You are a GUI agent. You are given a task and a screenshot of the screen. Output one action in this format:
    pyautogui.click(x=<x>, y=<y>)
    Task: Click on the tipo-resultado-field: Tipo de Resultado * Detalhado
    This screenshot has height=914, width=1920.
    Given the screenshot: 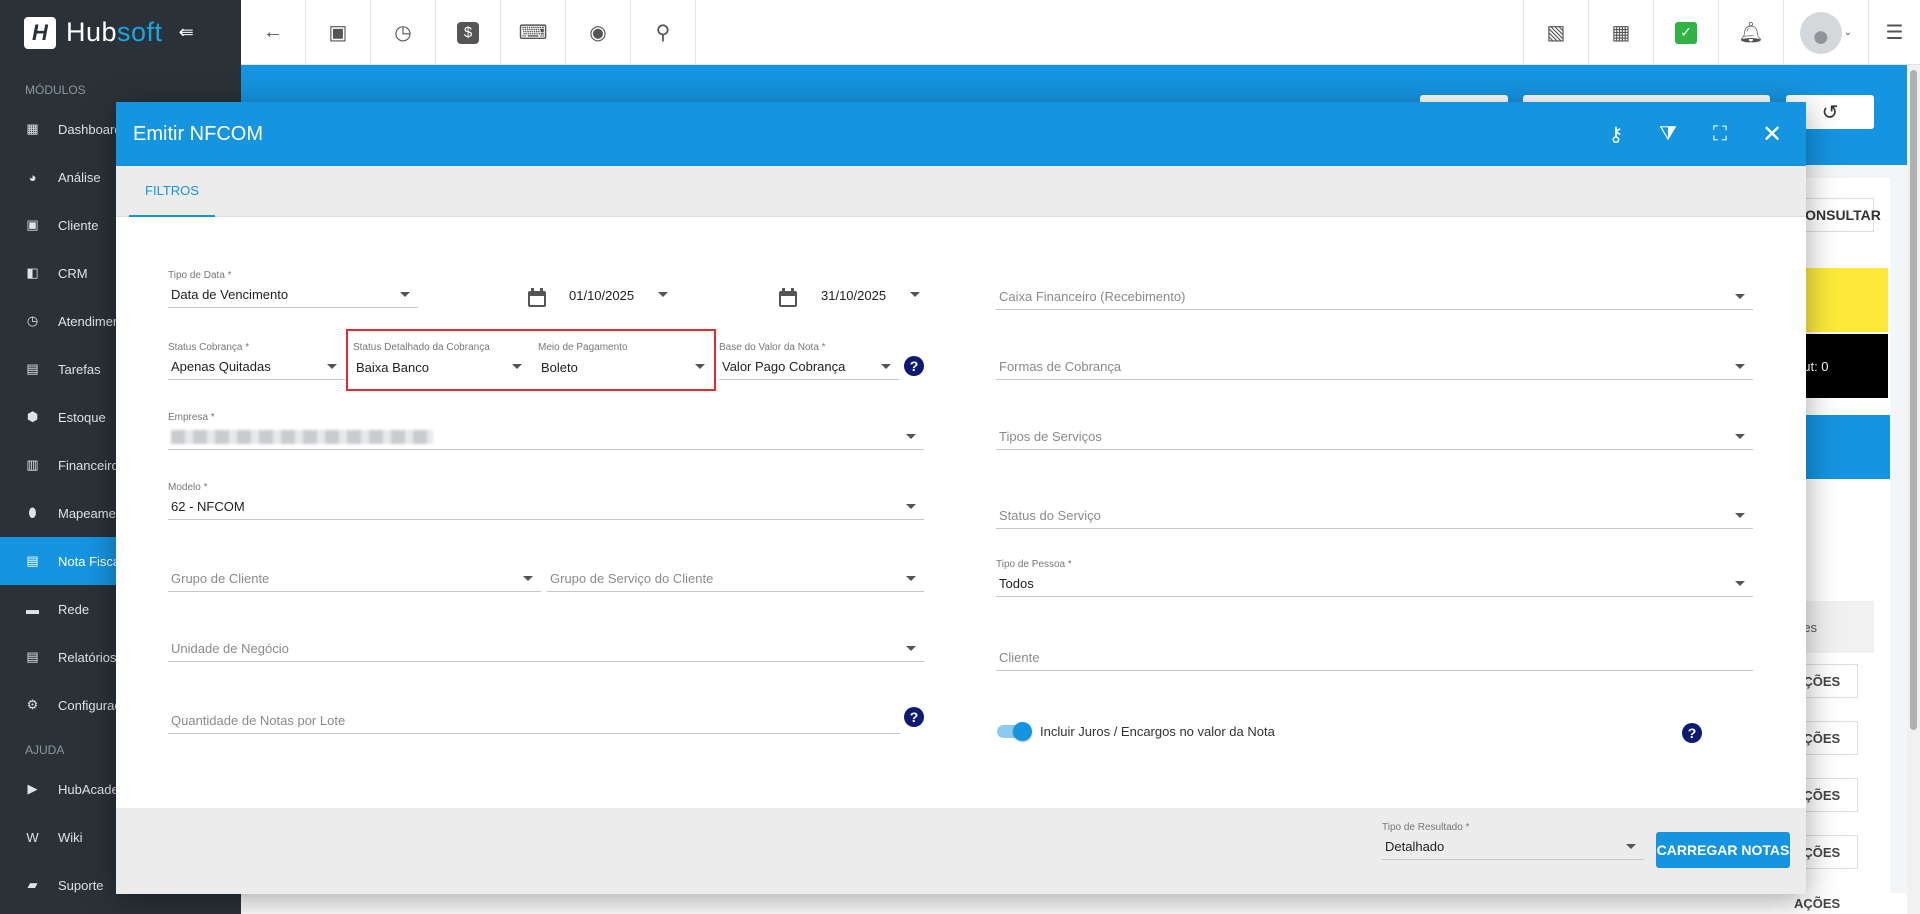 What is the action you would take?
    pyautogui.click(x=1513, y=840)
    